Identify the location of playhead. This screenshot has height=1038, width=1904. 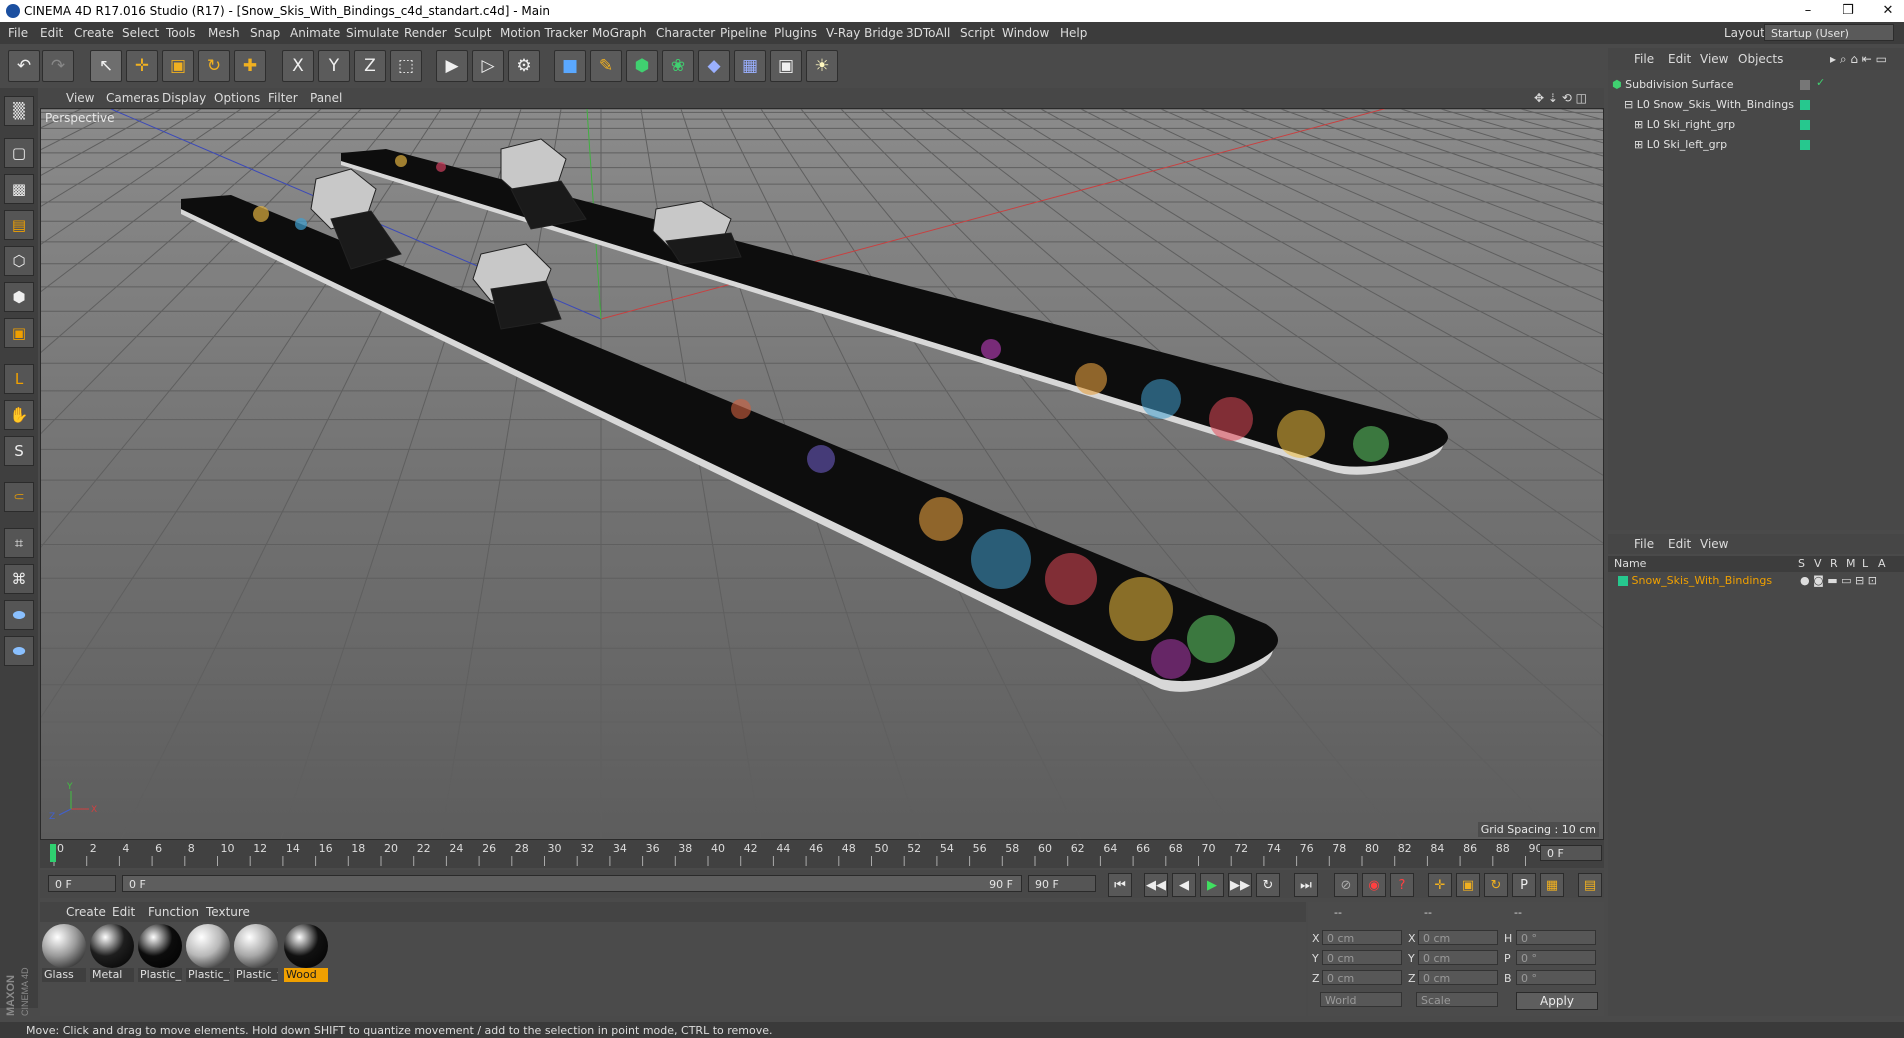
(53, 853).